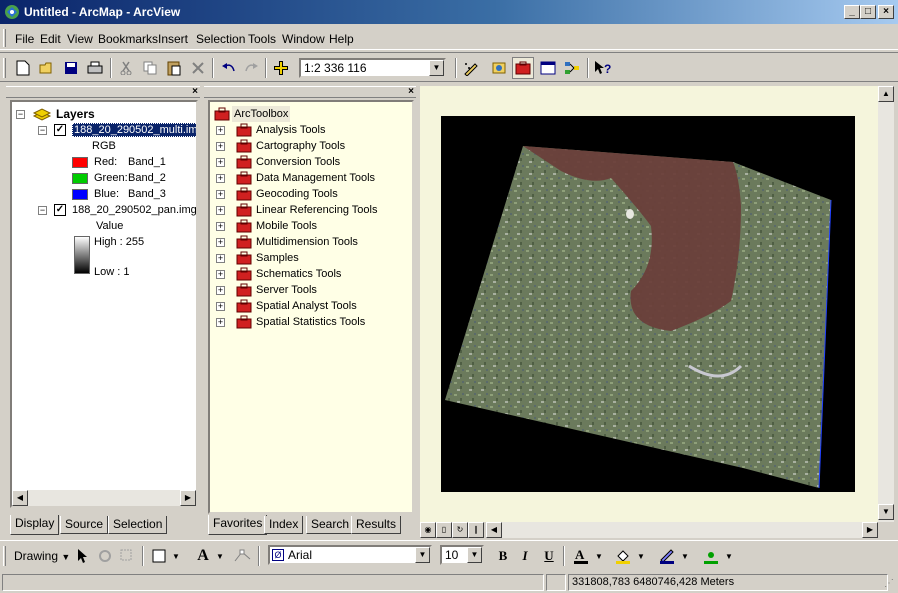  Describe the element at coordinates (174, 68) in the screenshot. I see `paste-icon` at that location.